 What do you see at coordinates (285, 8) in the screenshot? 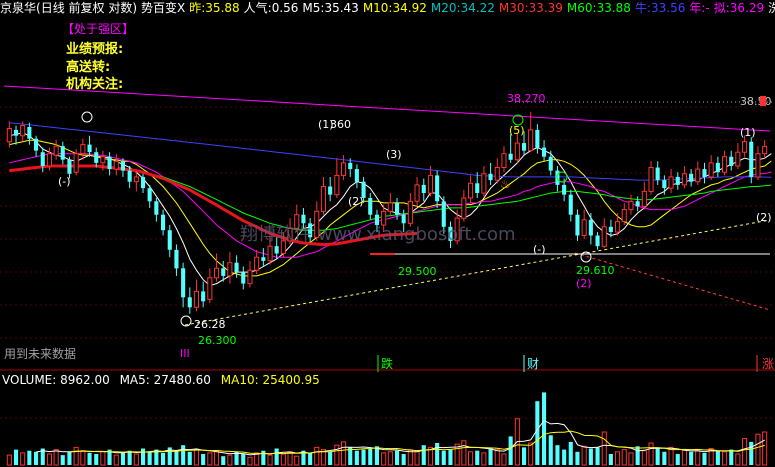
I see `popularity-value: 0.56` at bounding box center [285, 8].